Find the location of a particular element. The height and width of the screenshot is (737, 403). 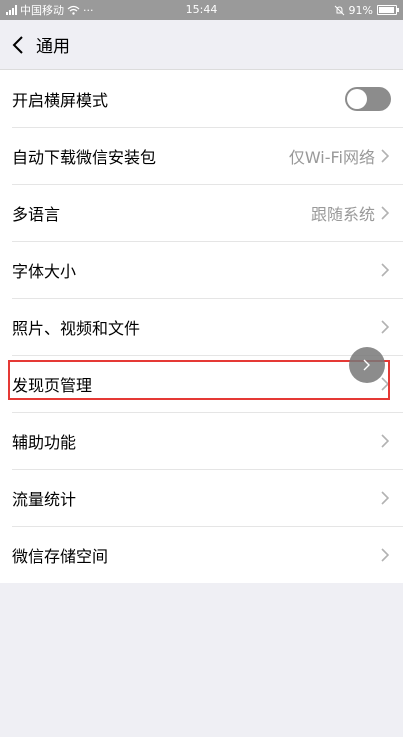

setting-auto-download: 自动下载微信安装包 仅Wi-Fi网络 is located at coordinates (201, 155).